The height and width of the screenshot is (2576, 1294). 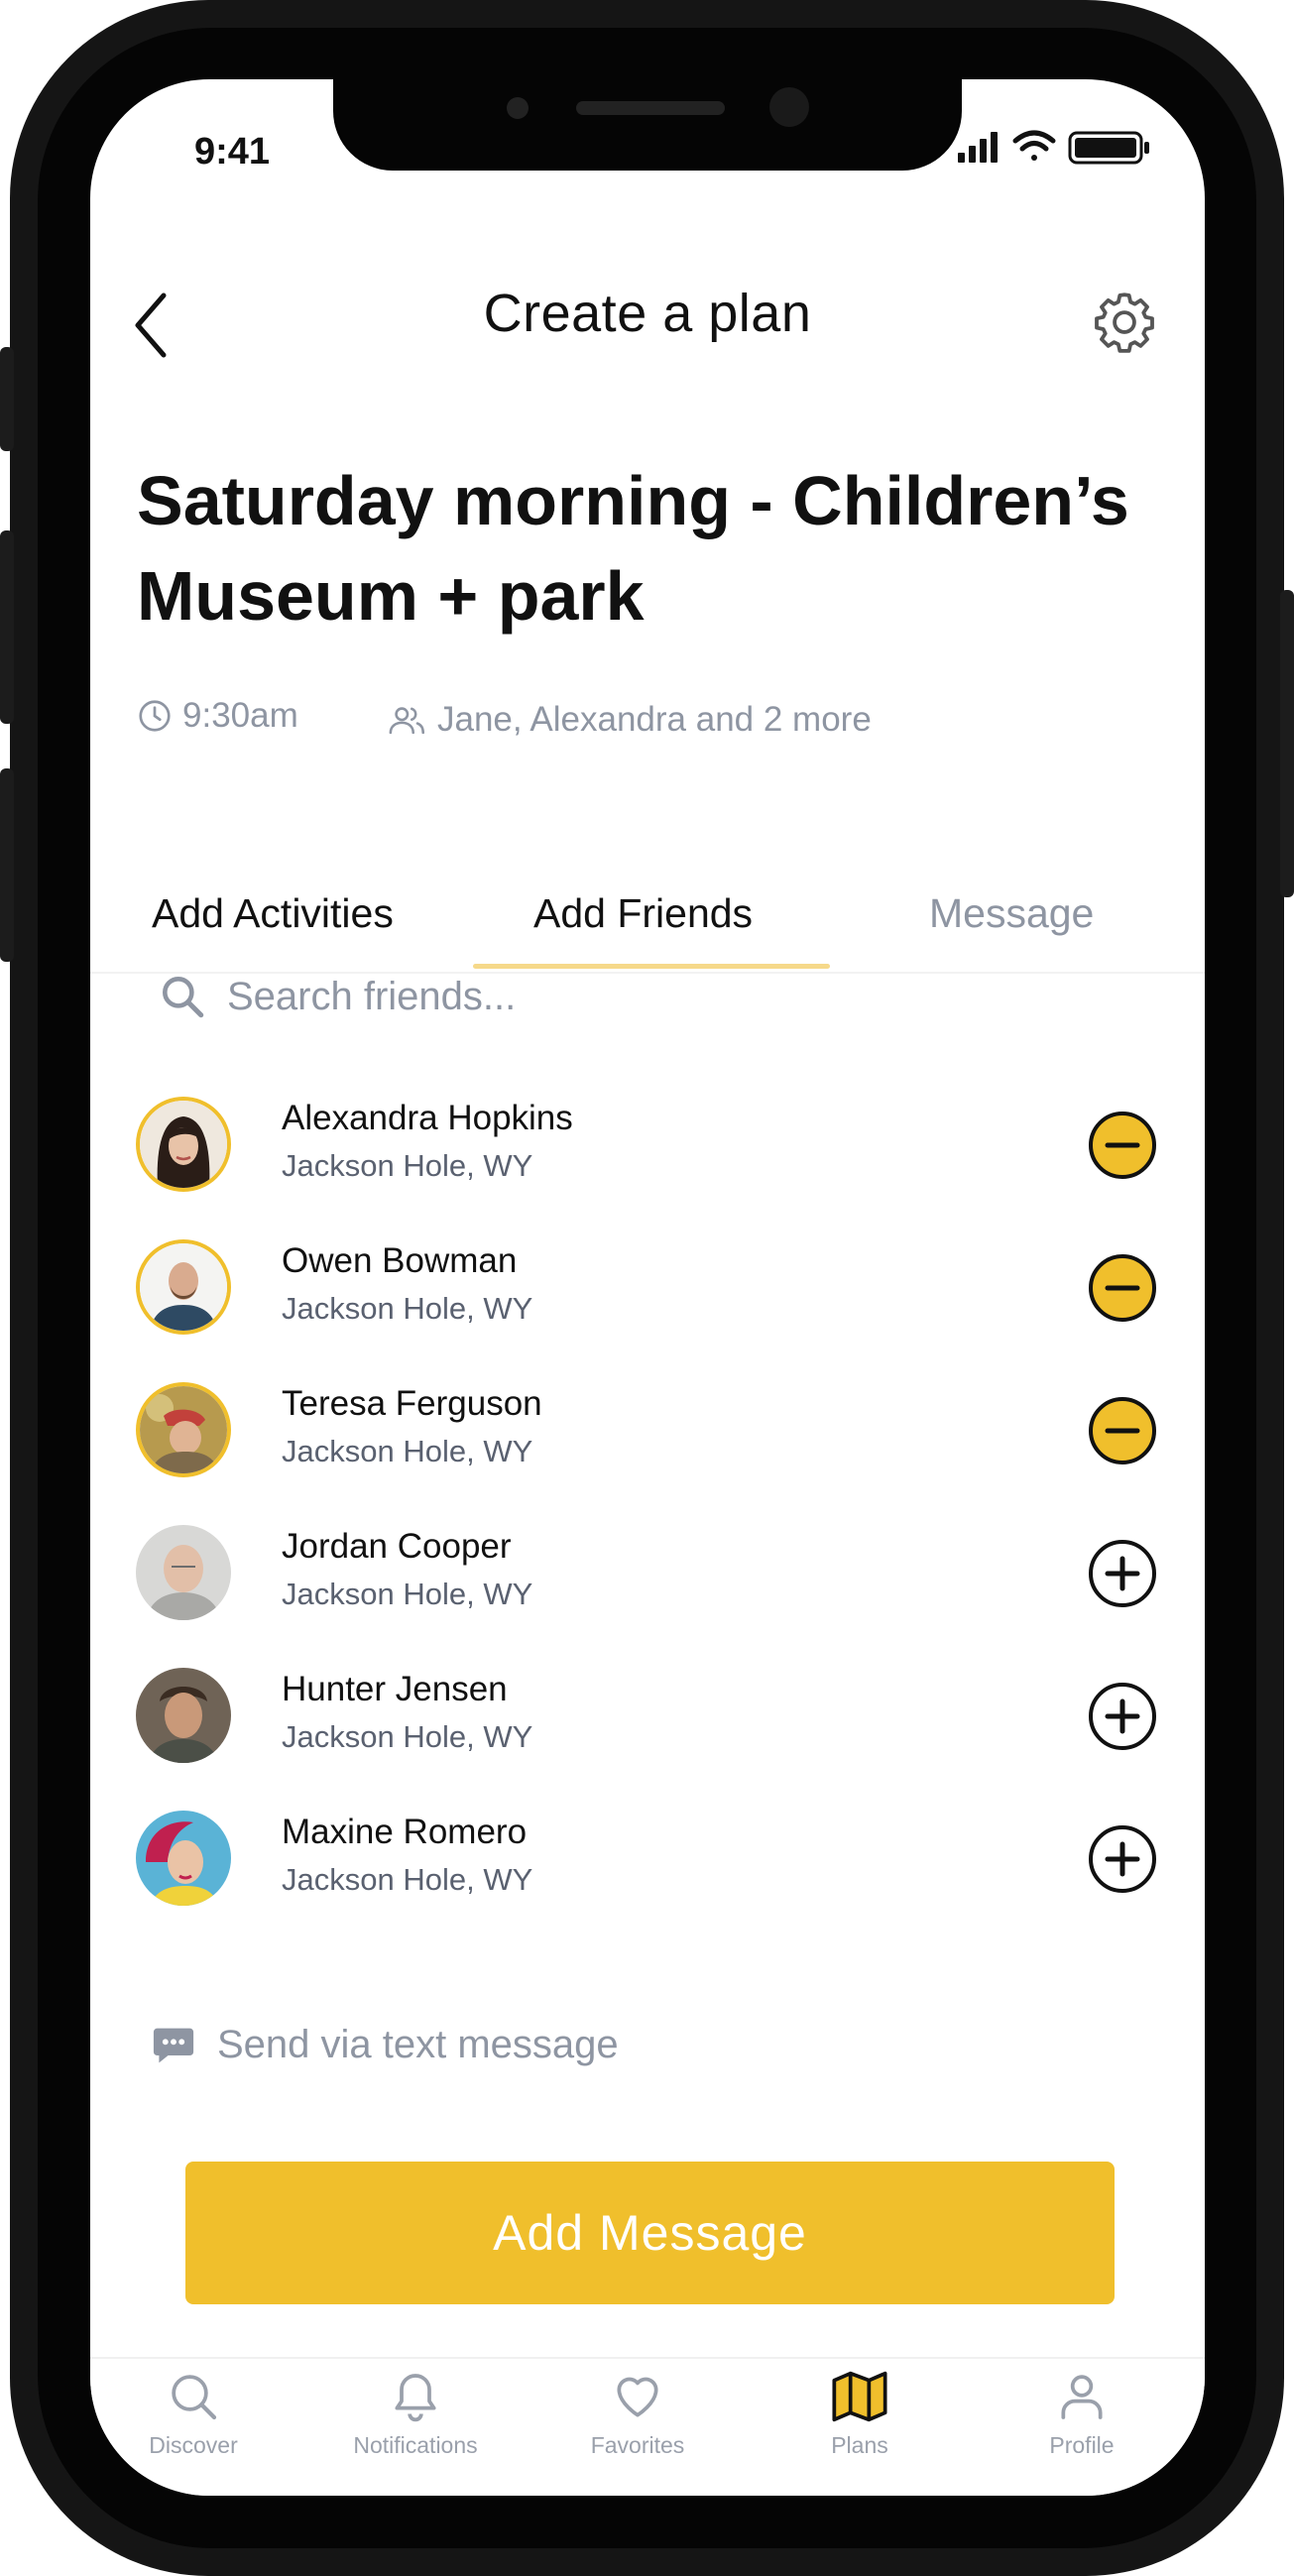 What do you see at coordinates (647, 1168) in the screenshot?
I see `friend-row: Alexandra Hopkins Jackson Hole, WY` at bounding box center [647, 1168].